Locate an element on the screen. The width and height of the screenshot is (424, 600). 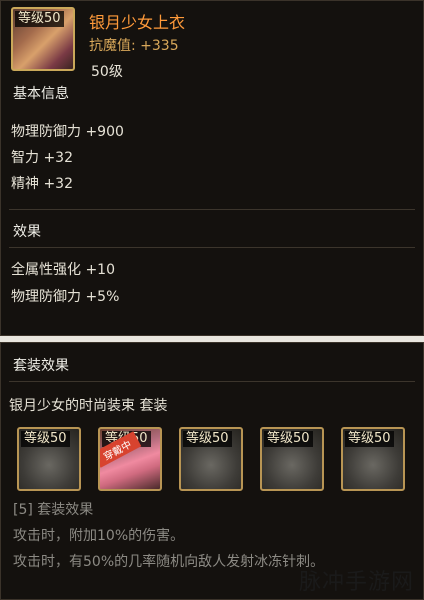
basic-info-title: 基本信息 is located at coordinates (41, 94).